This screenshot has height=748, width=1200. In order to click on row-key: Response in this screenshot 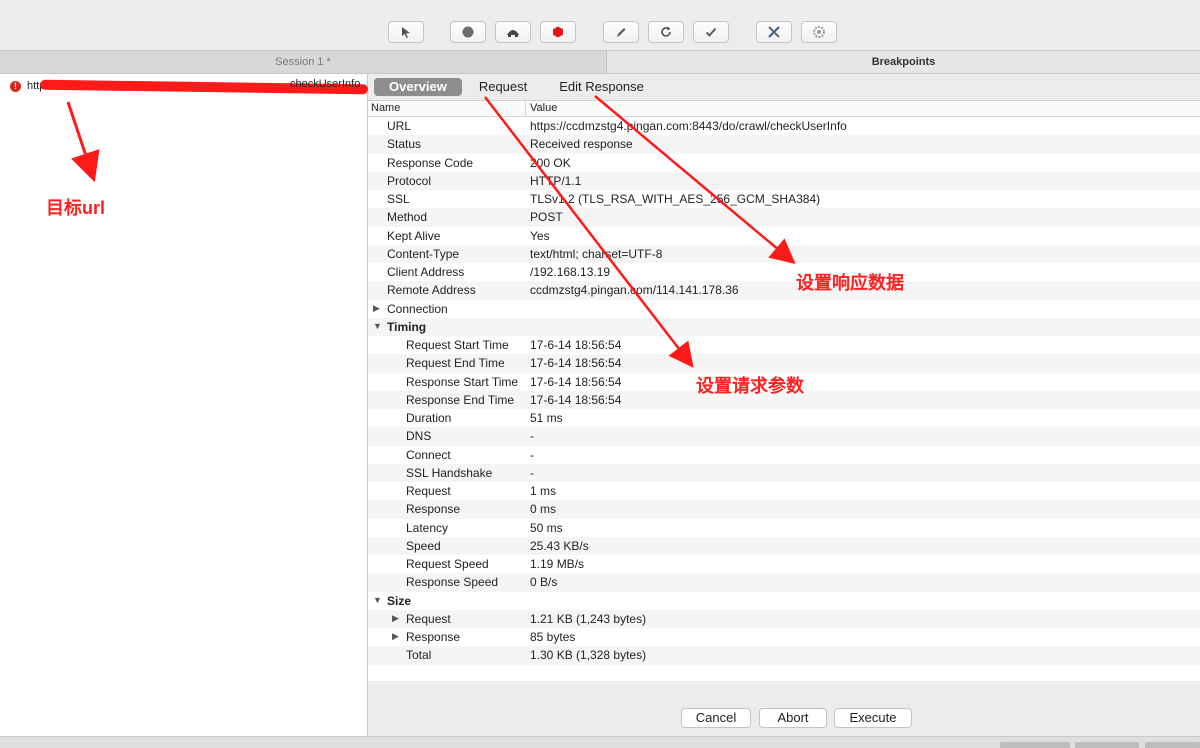, I will do `click(433, 637)`.